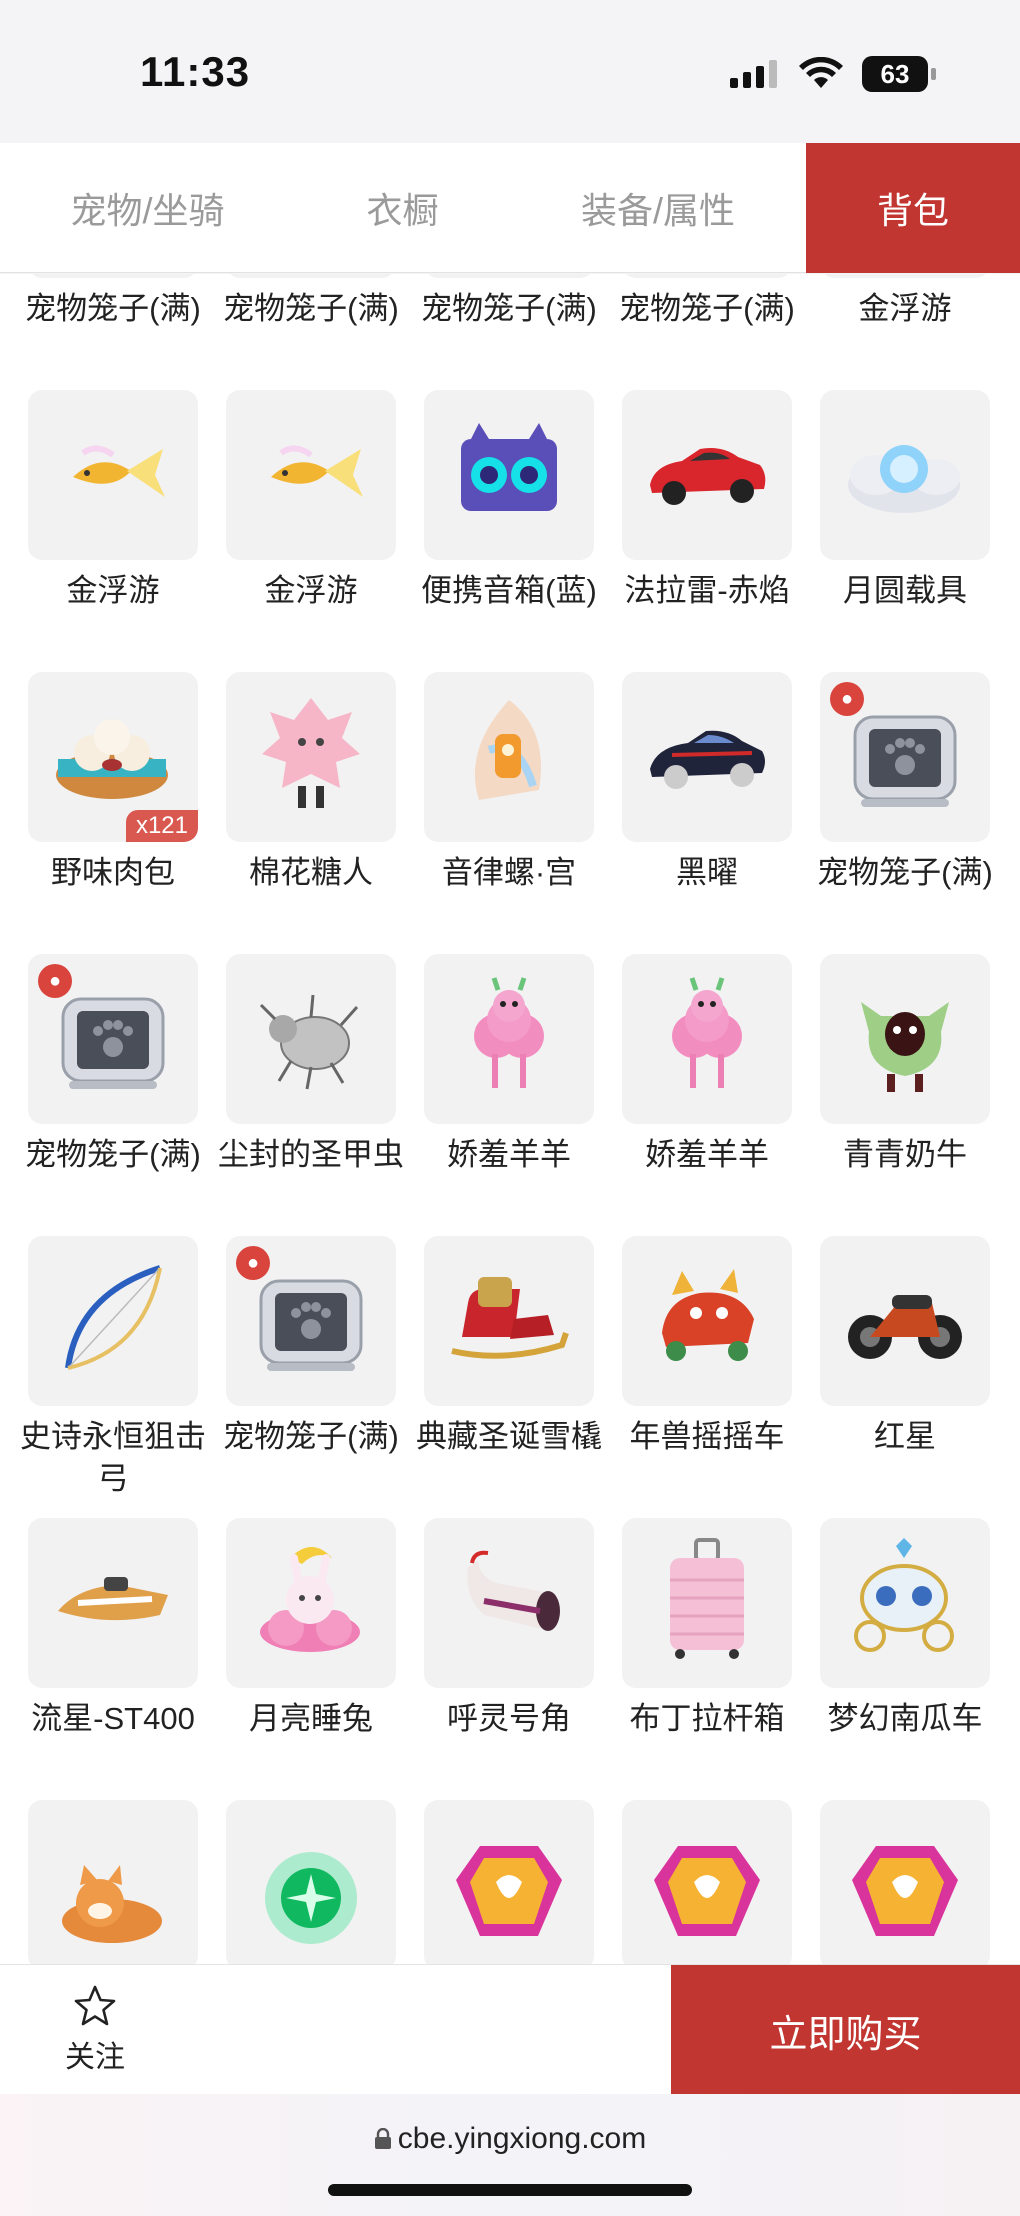  What do you see at coordinates (510, 71) in the screenshot?
I see `status-bar: 11:33 63` at bounding box center [510, 71].